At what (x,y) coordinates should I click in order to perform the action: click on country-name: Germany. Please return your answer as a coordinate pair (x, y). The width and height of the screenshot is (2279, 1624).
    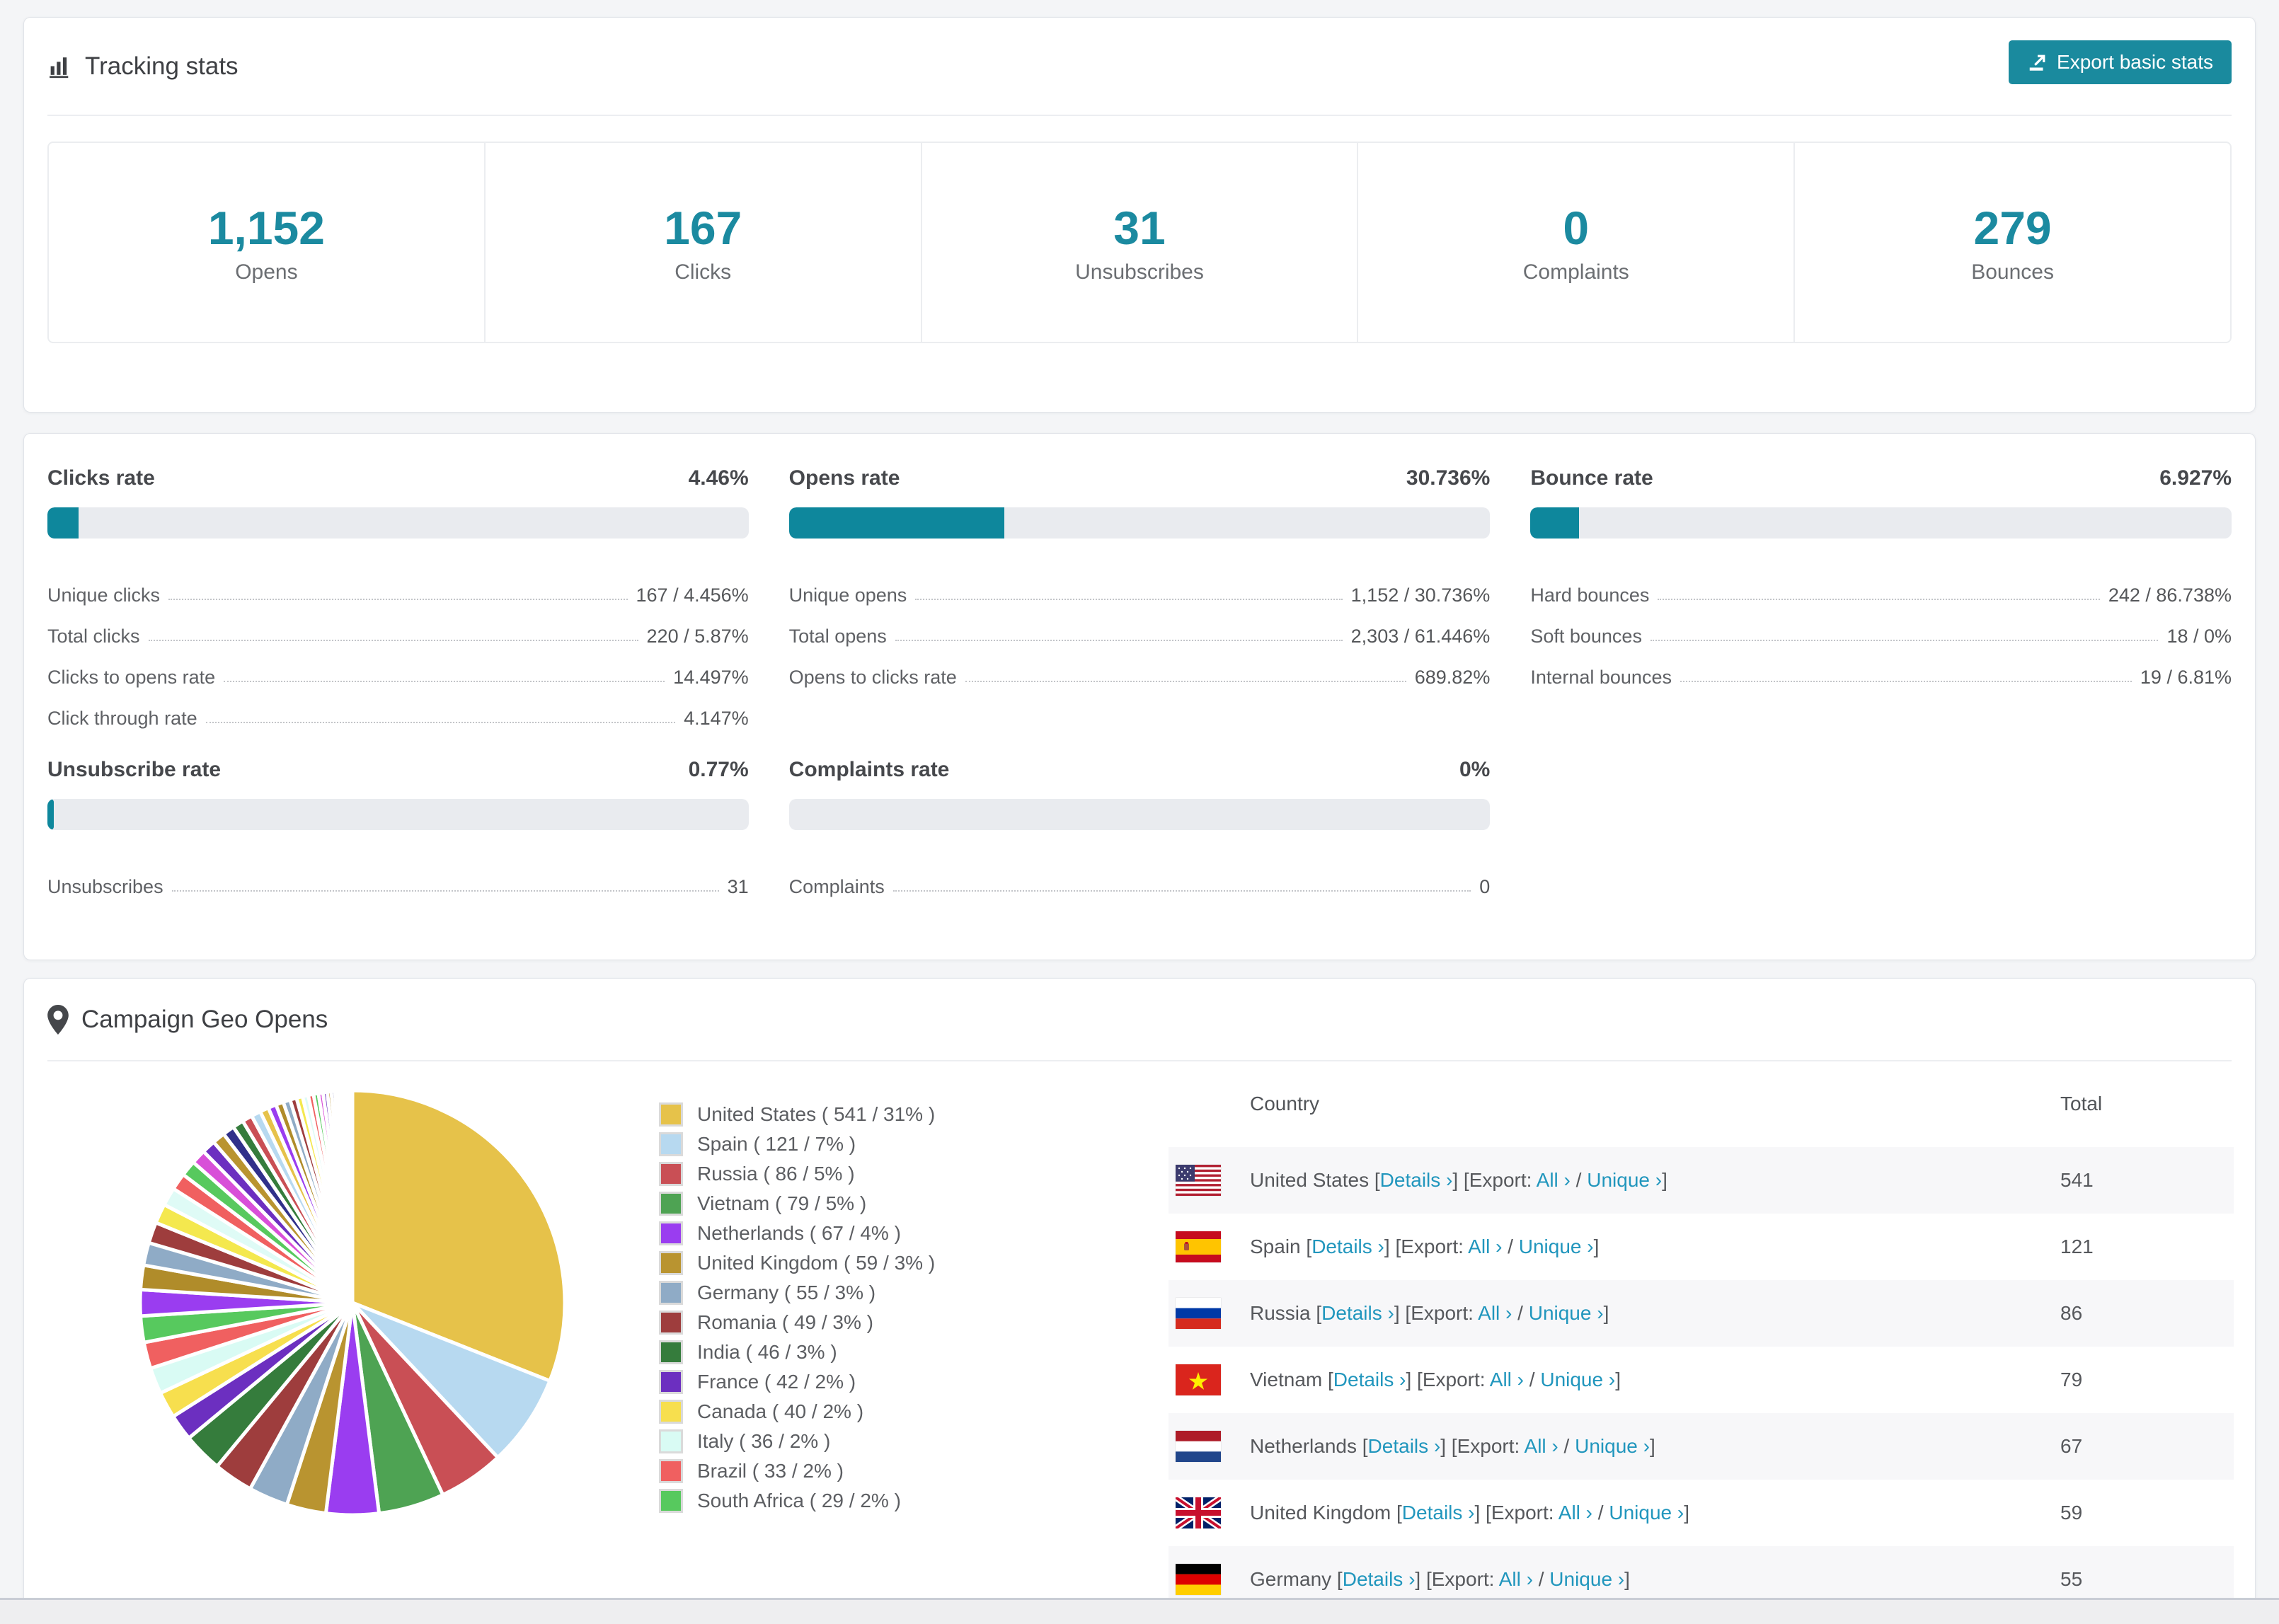
    Looking at the image, I should click on (1291, 1579).